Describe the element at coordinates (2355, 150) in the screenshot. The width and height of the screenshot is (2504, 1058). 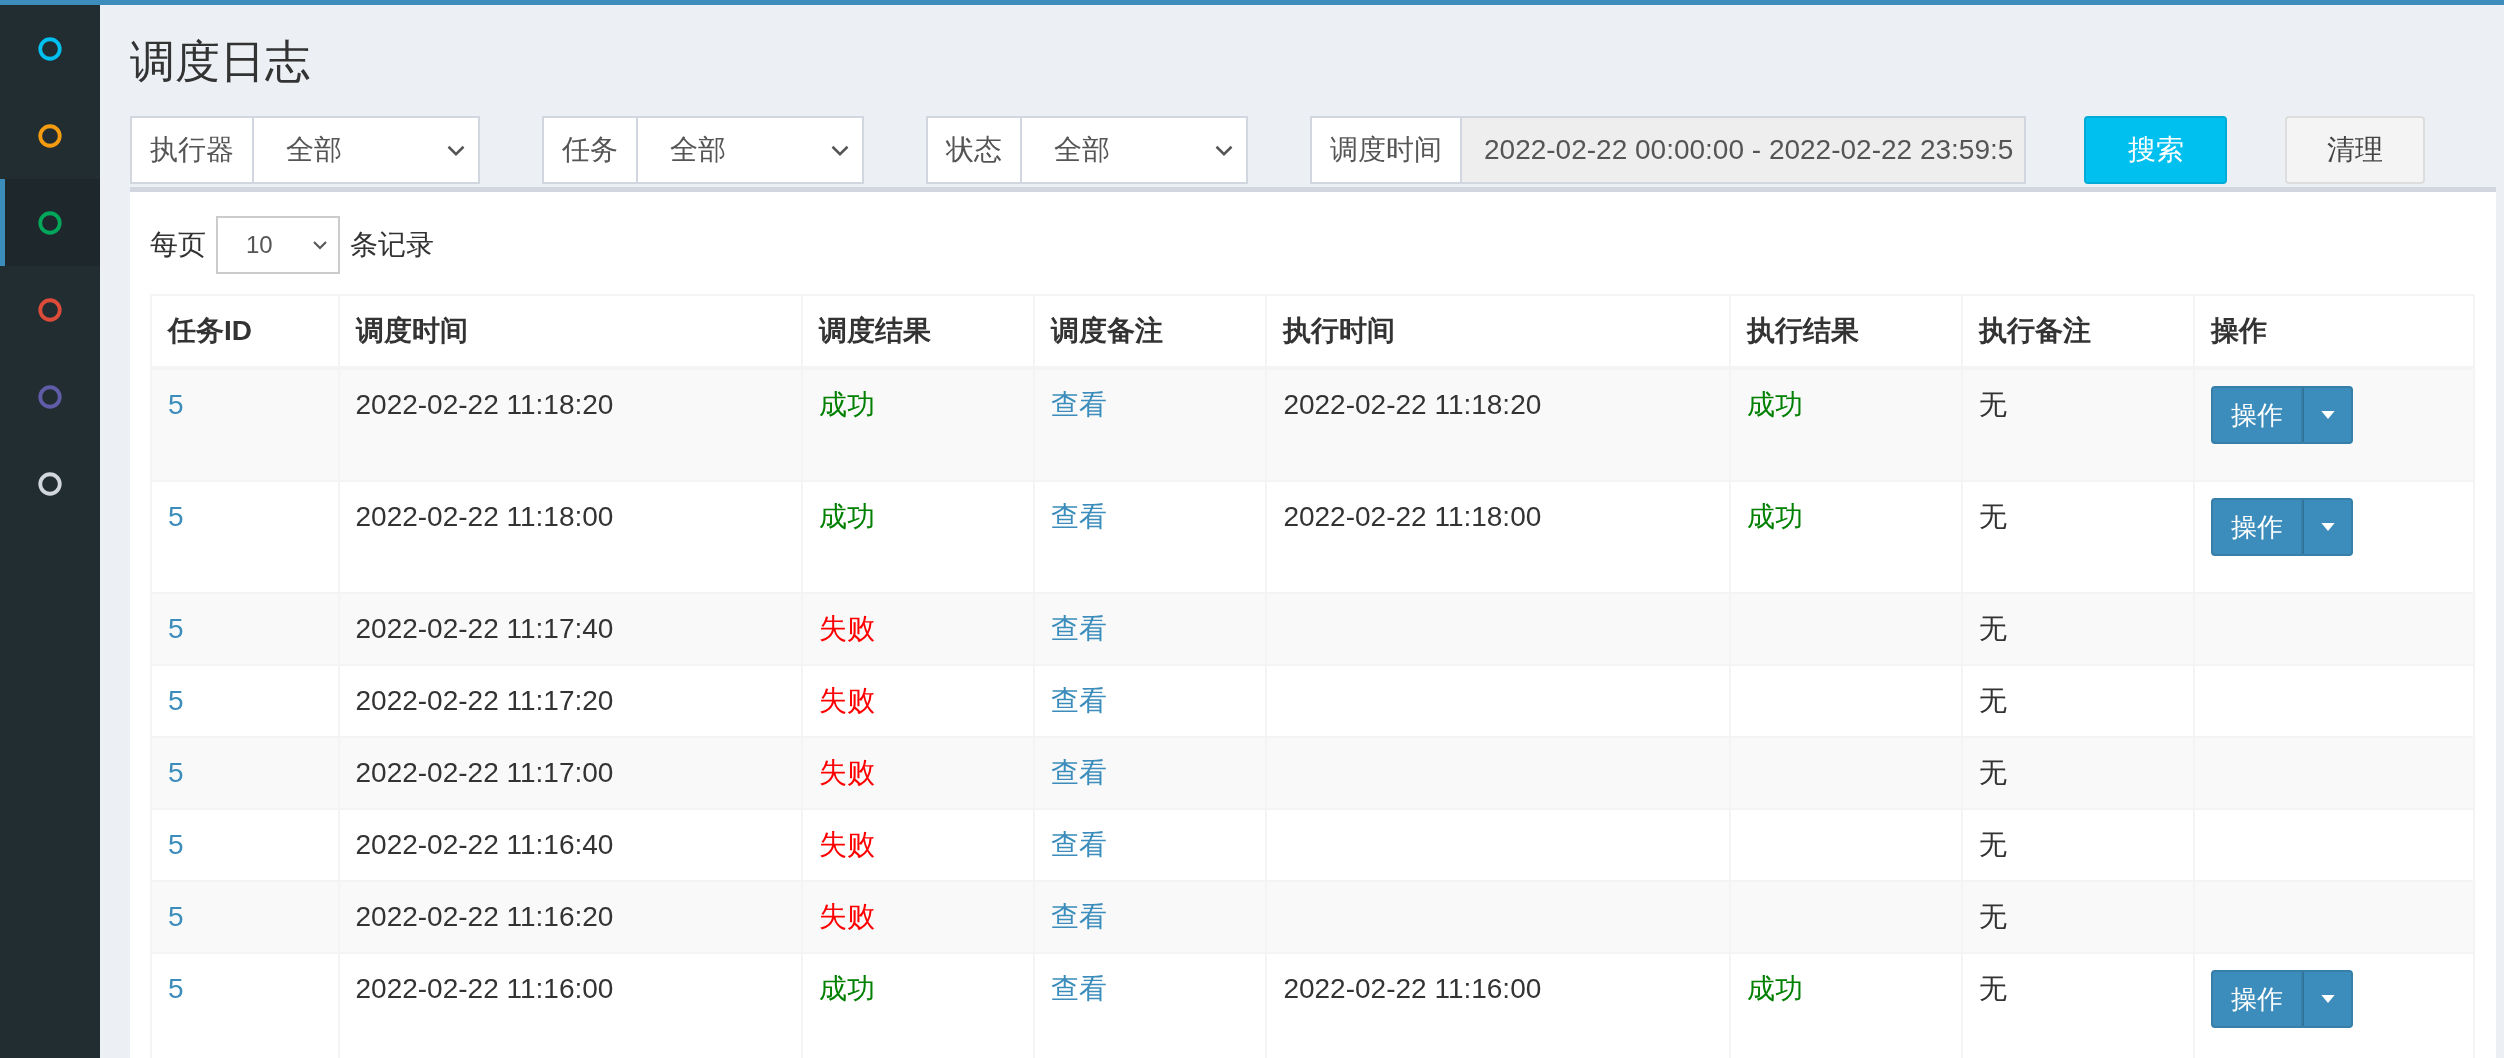
I see `clear-button: 清理` at that location.